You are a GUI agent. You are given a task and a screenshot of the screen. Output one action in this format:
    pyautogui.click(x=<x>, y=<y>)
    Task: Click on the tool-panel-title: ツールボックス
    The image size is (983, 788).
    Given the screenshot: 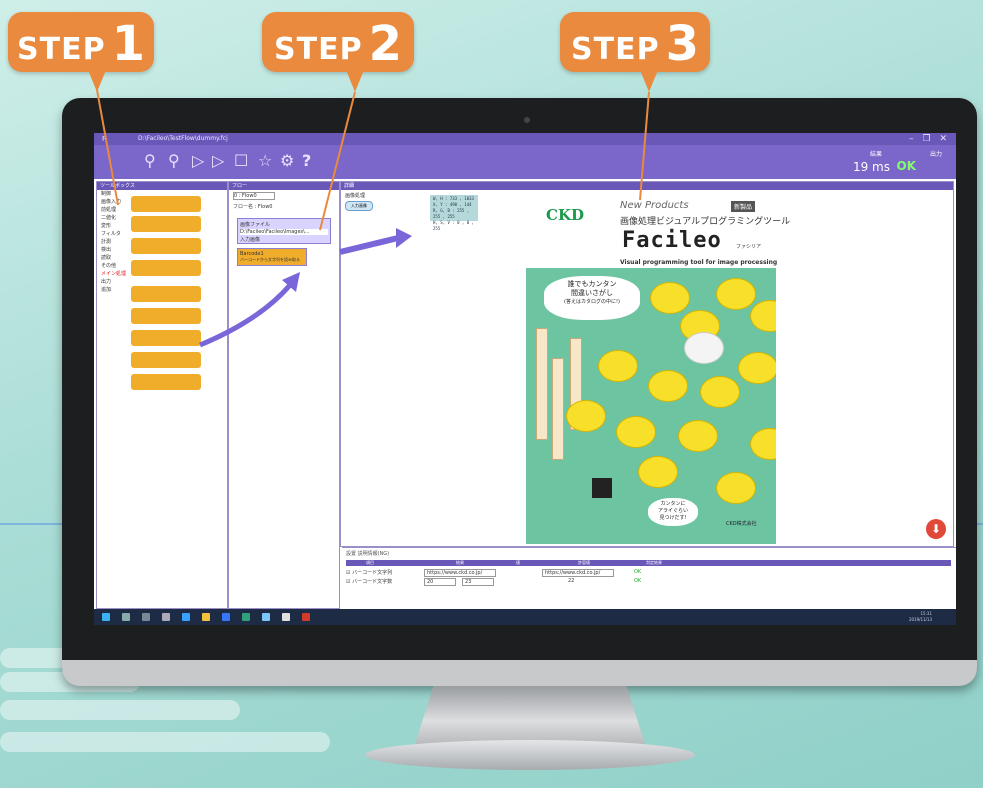 What is the action you would take?
    pyautogui.click(x=162, y=186)
    